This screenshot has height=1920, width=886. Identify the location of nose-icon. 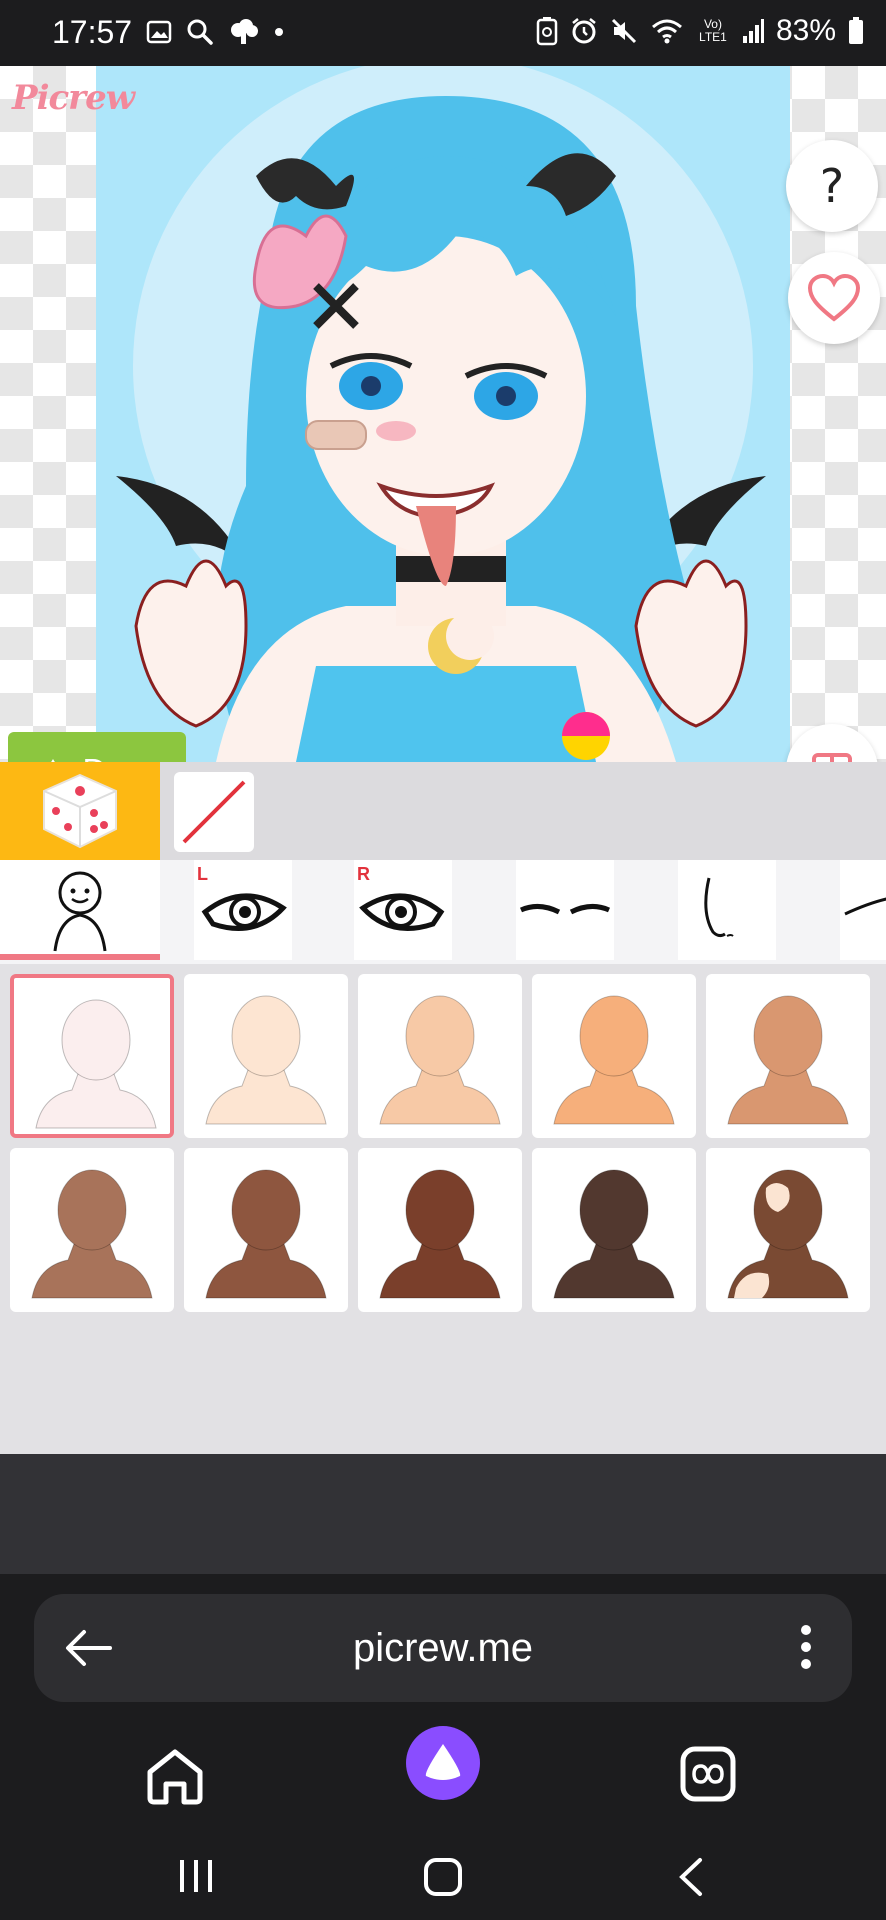
(719, 907).